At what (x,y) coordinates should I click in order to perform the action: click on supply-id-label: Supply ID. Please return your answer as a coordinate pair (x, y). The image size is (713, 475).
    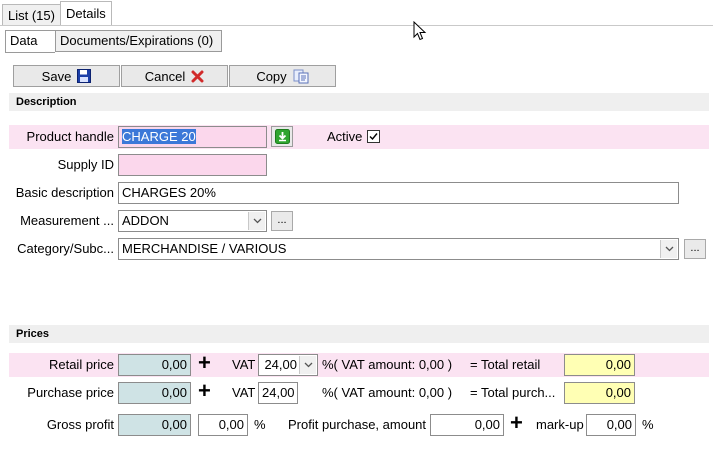
    Looking at the image, I should click on (85, 164).